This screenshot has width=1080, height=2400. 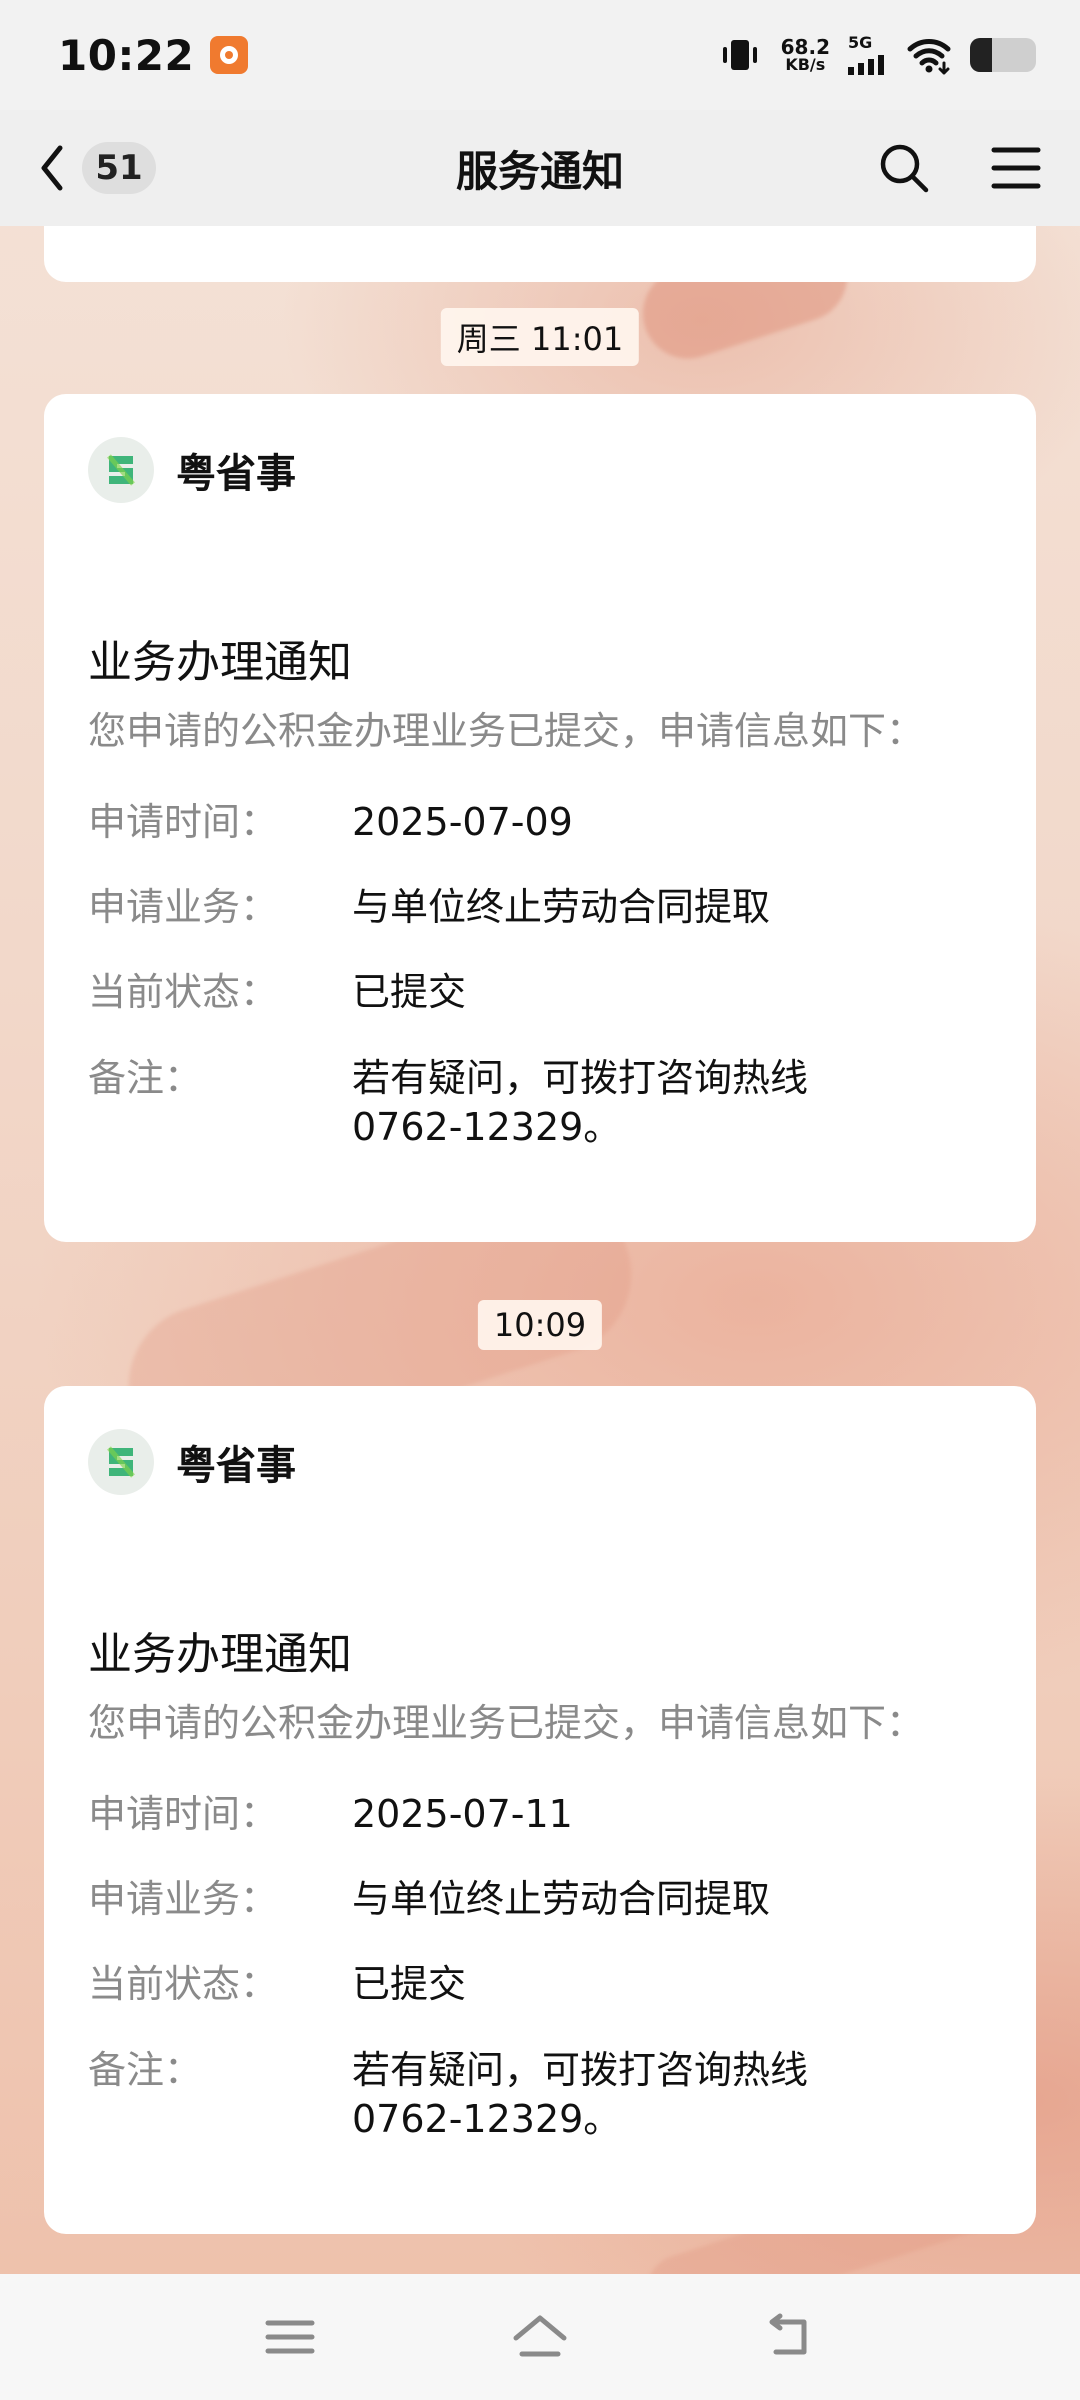 What do you see at coordinates (52, 168) in the screenshot?
I see `chevron-left-icon` at bounding box center [52, 168].